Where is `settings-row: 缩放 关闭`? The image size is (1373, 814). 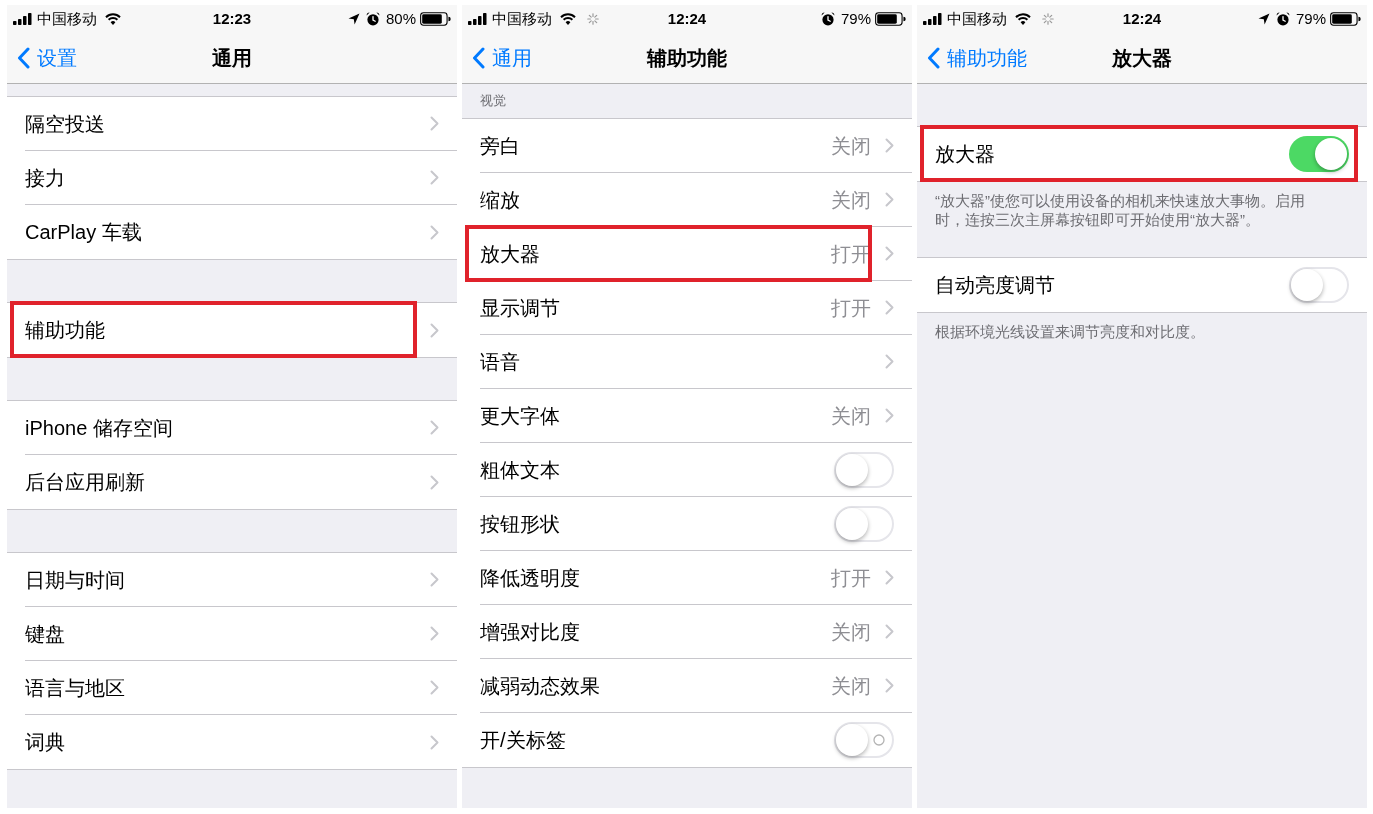 settings-row: 缩放 关闭 is located at coordinates (687, 200).